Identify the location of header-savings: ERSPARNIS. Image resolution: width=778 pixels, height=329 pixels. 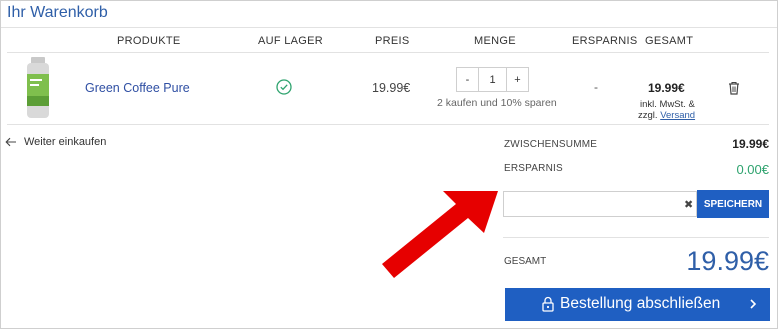
(605, 41).